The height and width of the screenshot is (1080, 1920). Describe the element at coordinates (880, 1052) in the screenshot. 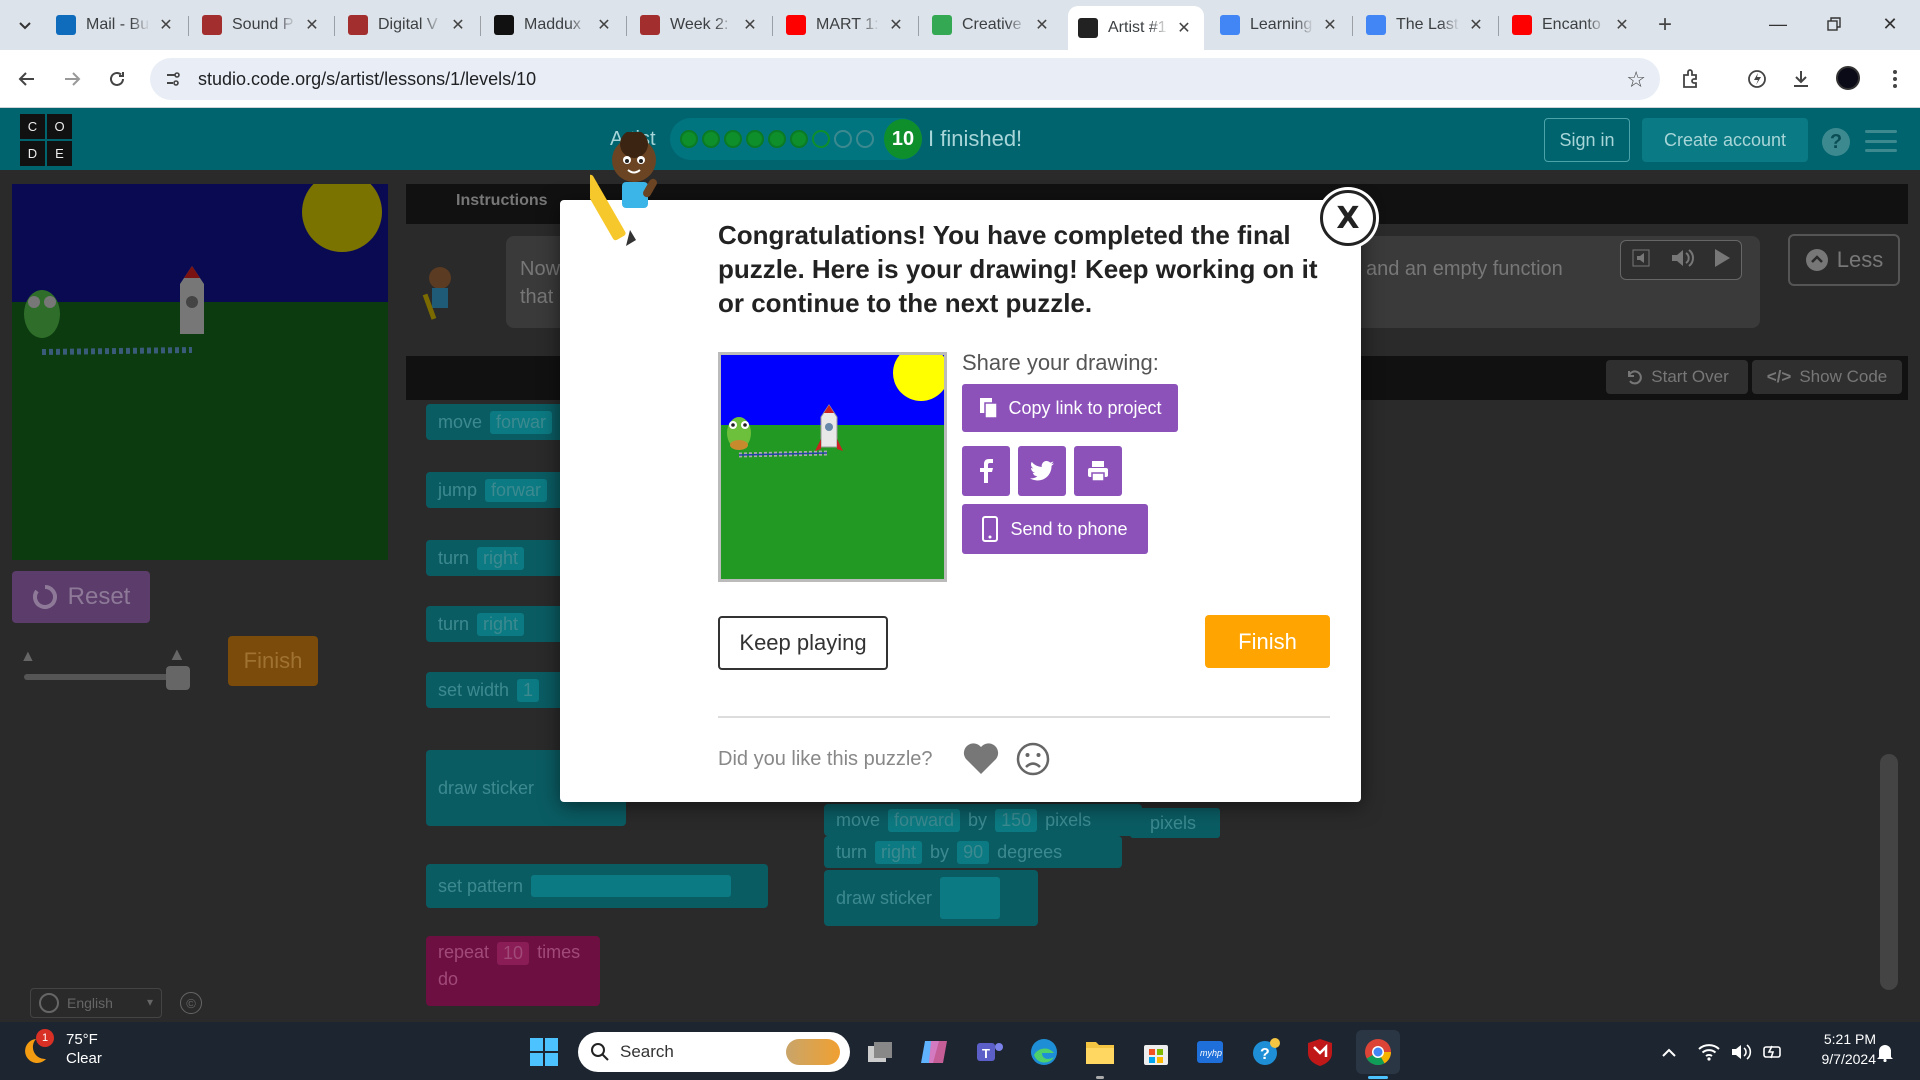

I see `task-view-icon` at that location.